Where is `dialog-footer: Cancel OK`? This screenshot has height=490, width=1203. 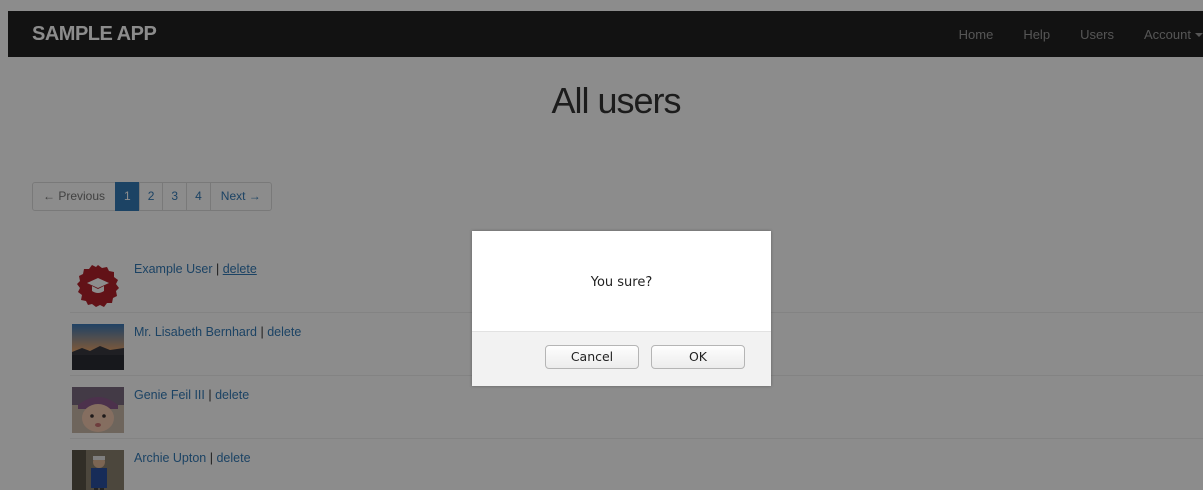
dialog-footer: Cancel OK is located at coordinates (621, 358).